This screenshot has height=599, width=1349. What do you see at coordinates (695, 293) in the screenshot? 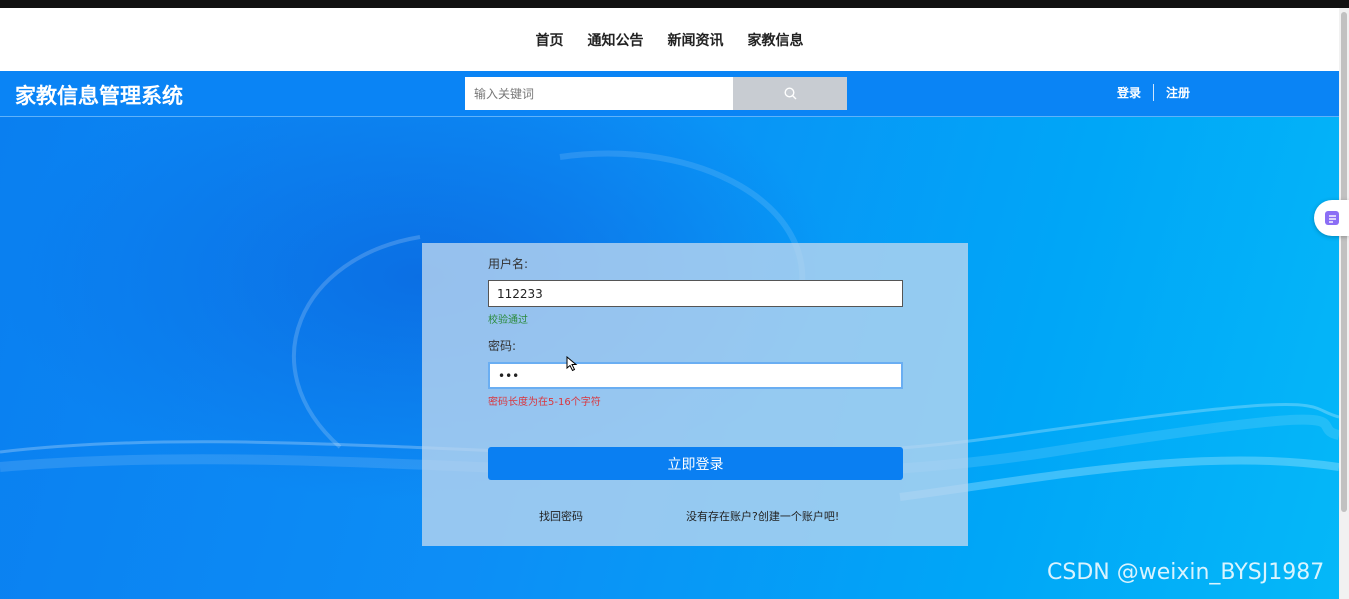
I see `username-input` at bounding box center [695, 293].